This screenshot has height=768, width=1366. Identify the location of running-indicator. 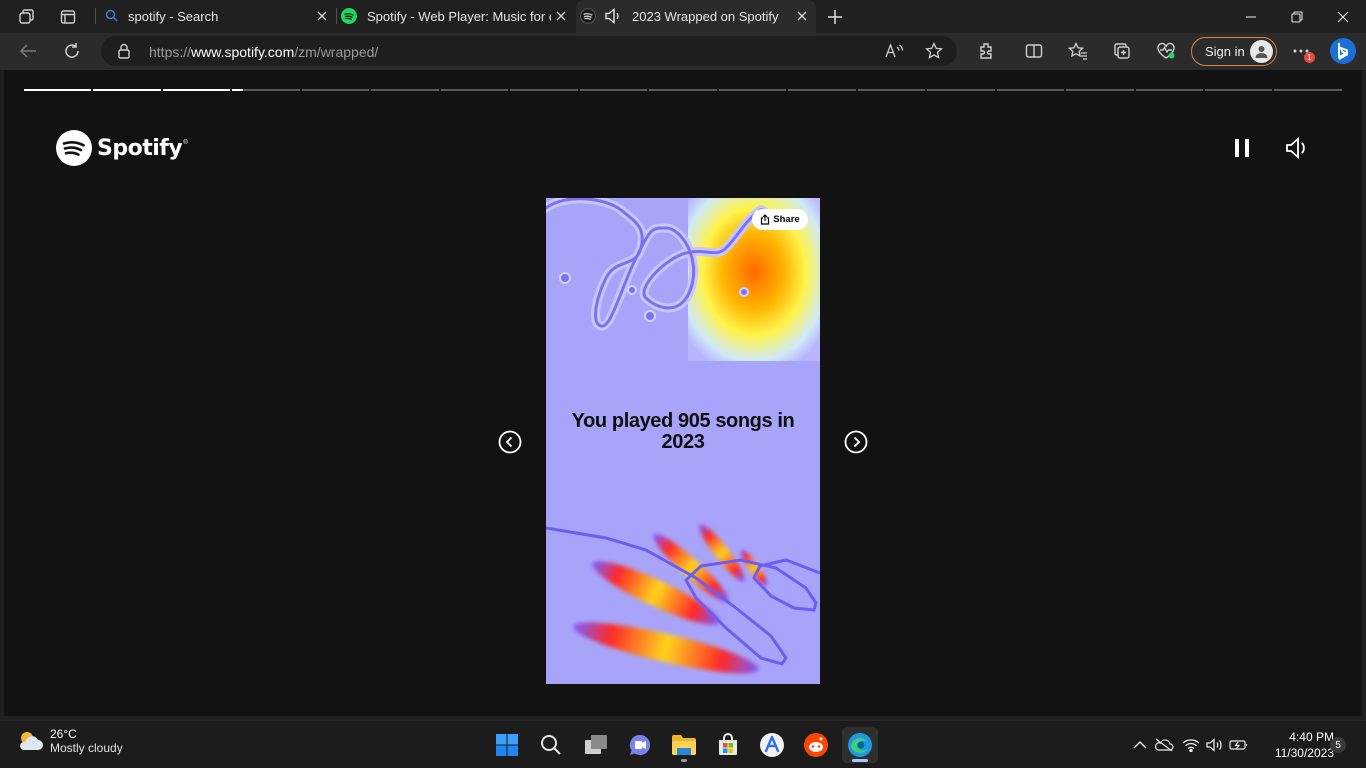
(684, 760).